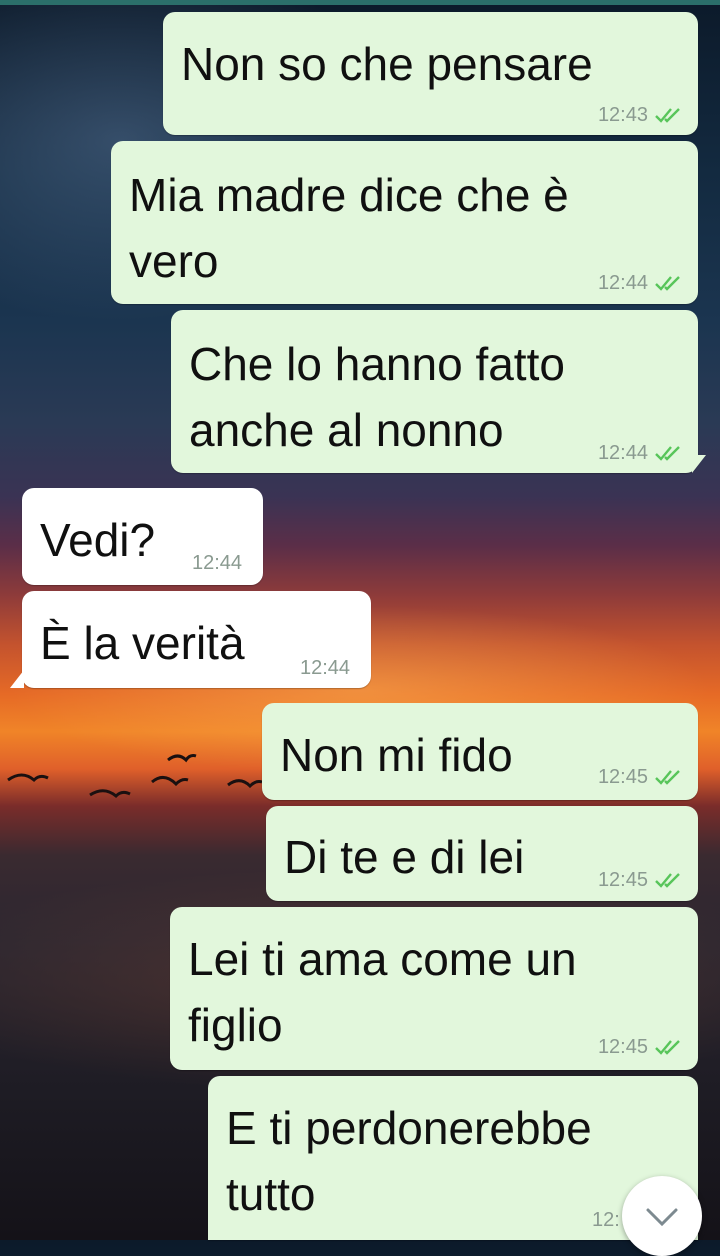 The width and height of the screenshot is (720, 1256). Describe the element at coordinates (396, 755) in the screenshot. I see `message-text: Non mi fido` at that location.